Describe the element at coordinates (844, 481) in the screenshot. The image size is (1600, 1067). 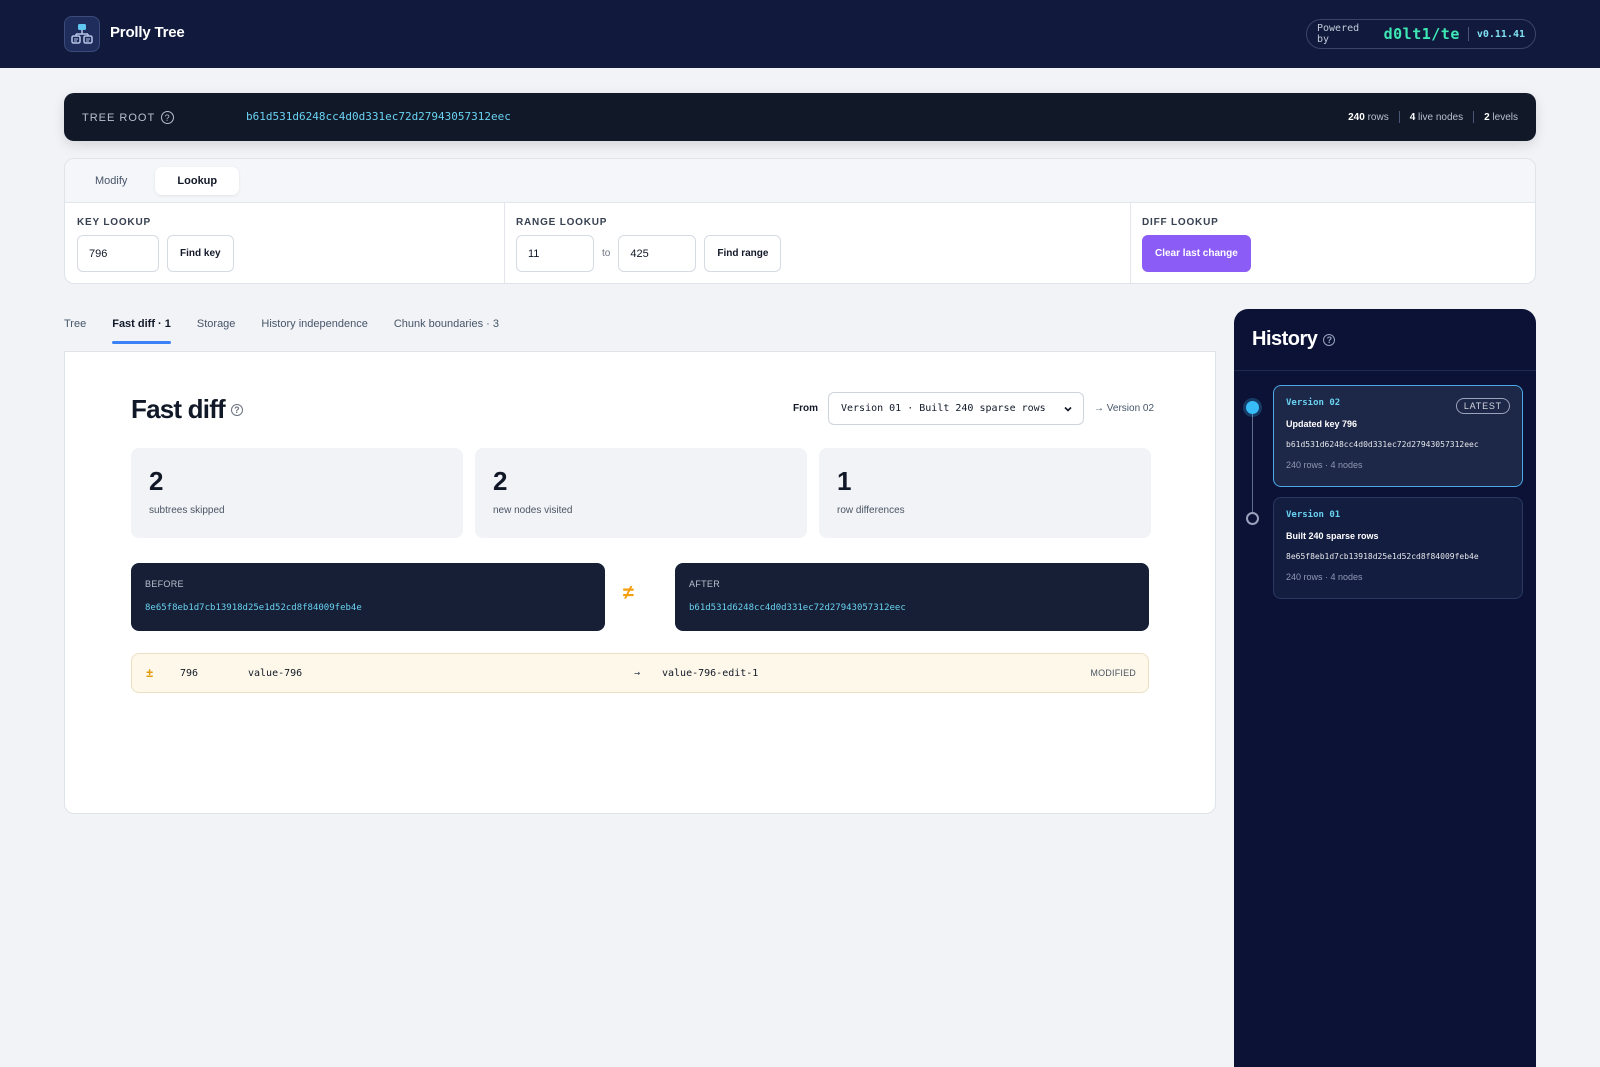
I see `stat-value: 1` at that location.